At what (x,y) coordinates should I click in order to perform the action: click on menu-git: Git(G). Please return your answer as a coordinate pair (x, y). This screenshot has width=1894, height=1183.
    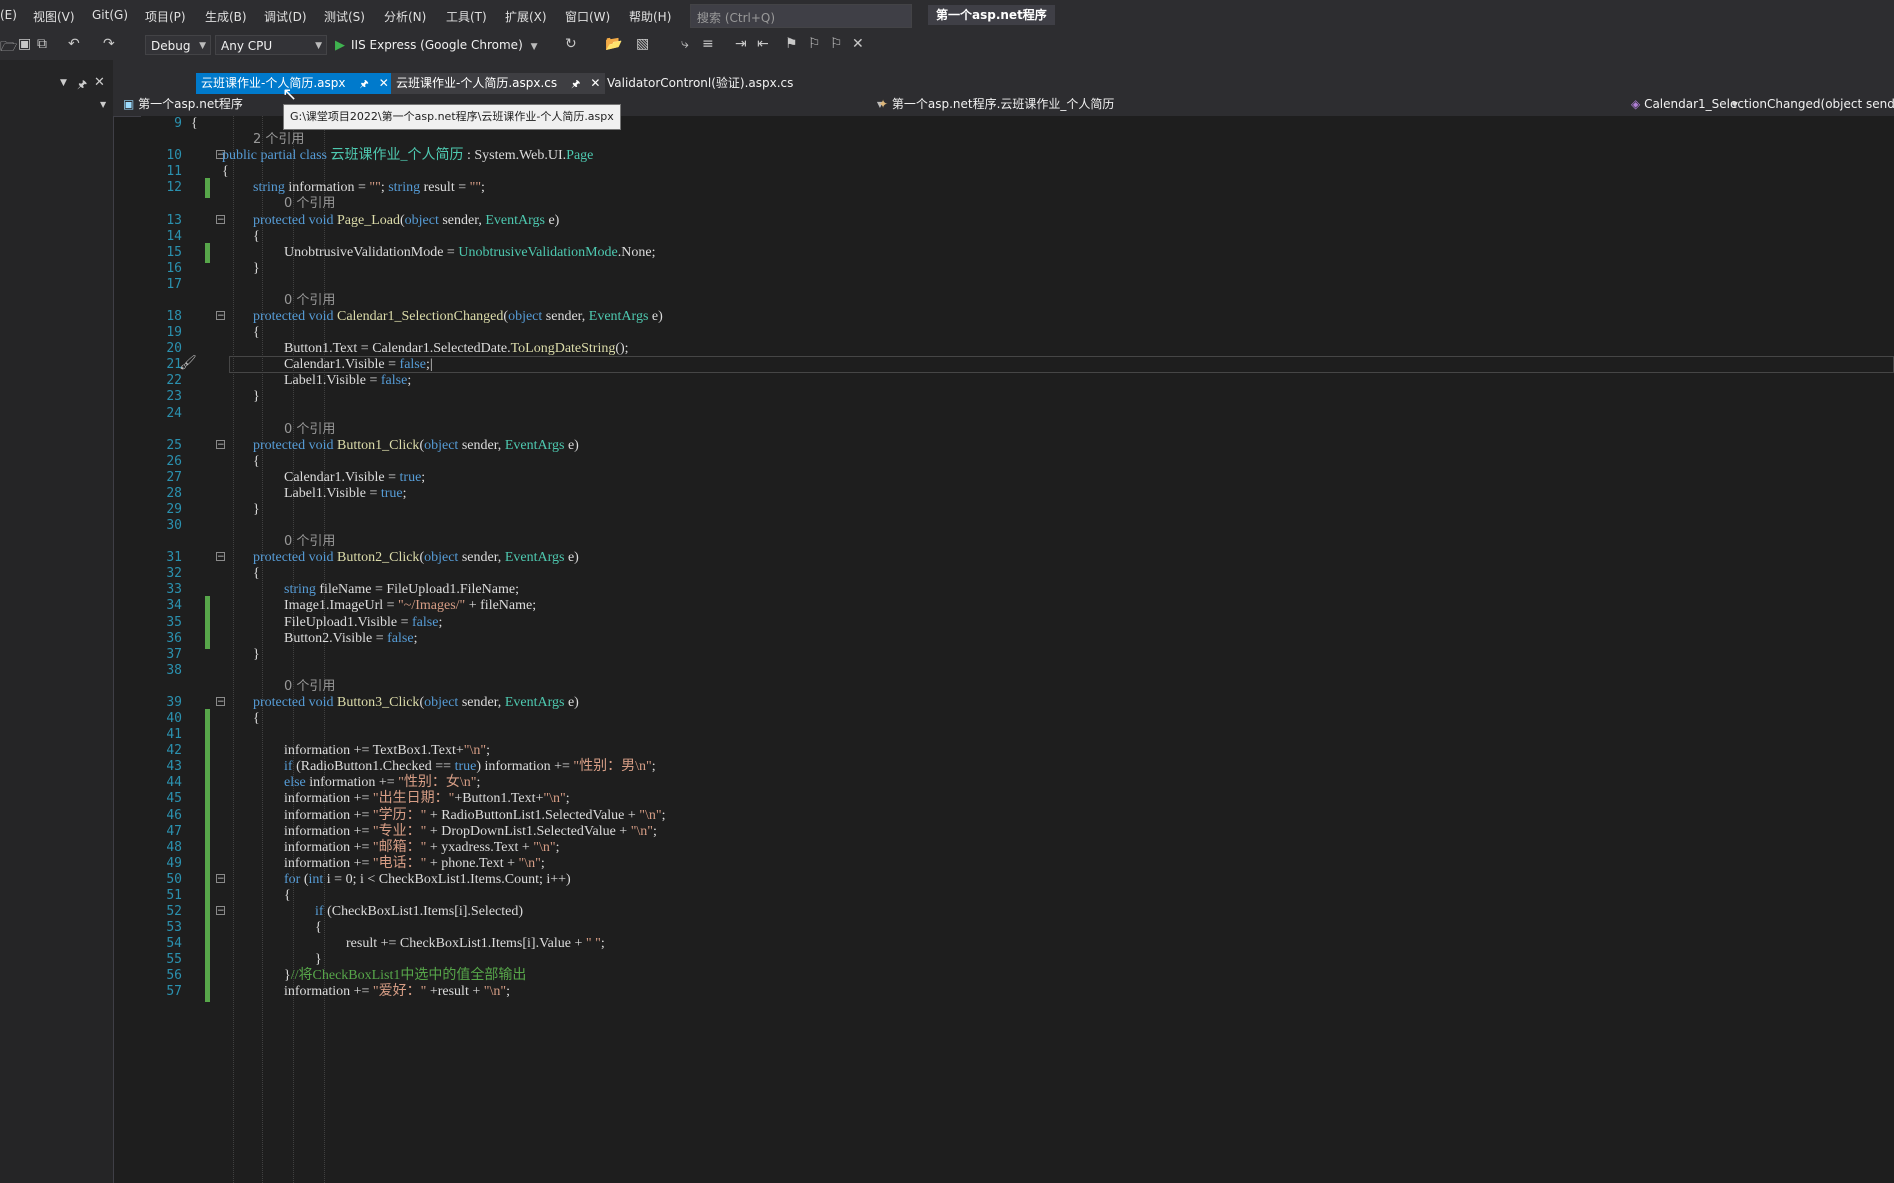
    Looking at the image, I should click on (110, 15).